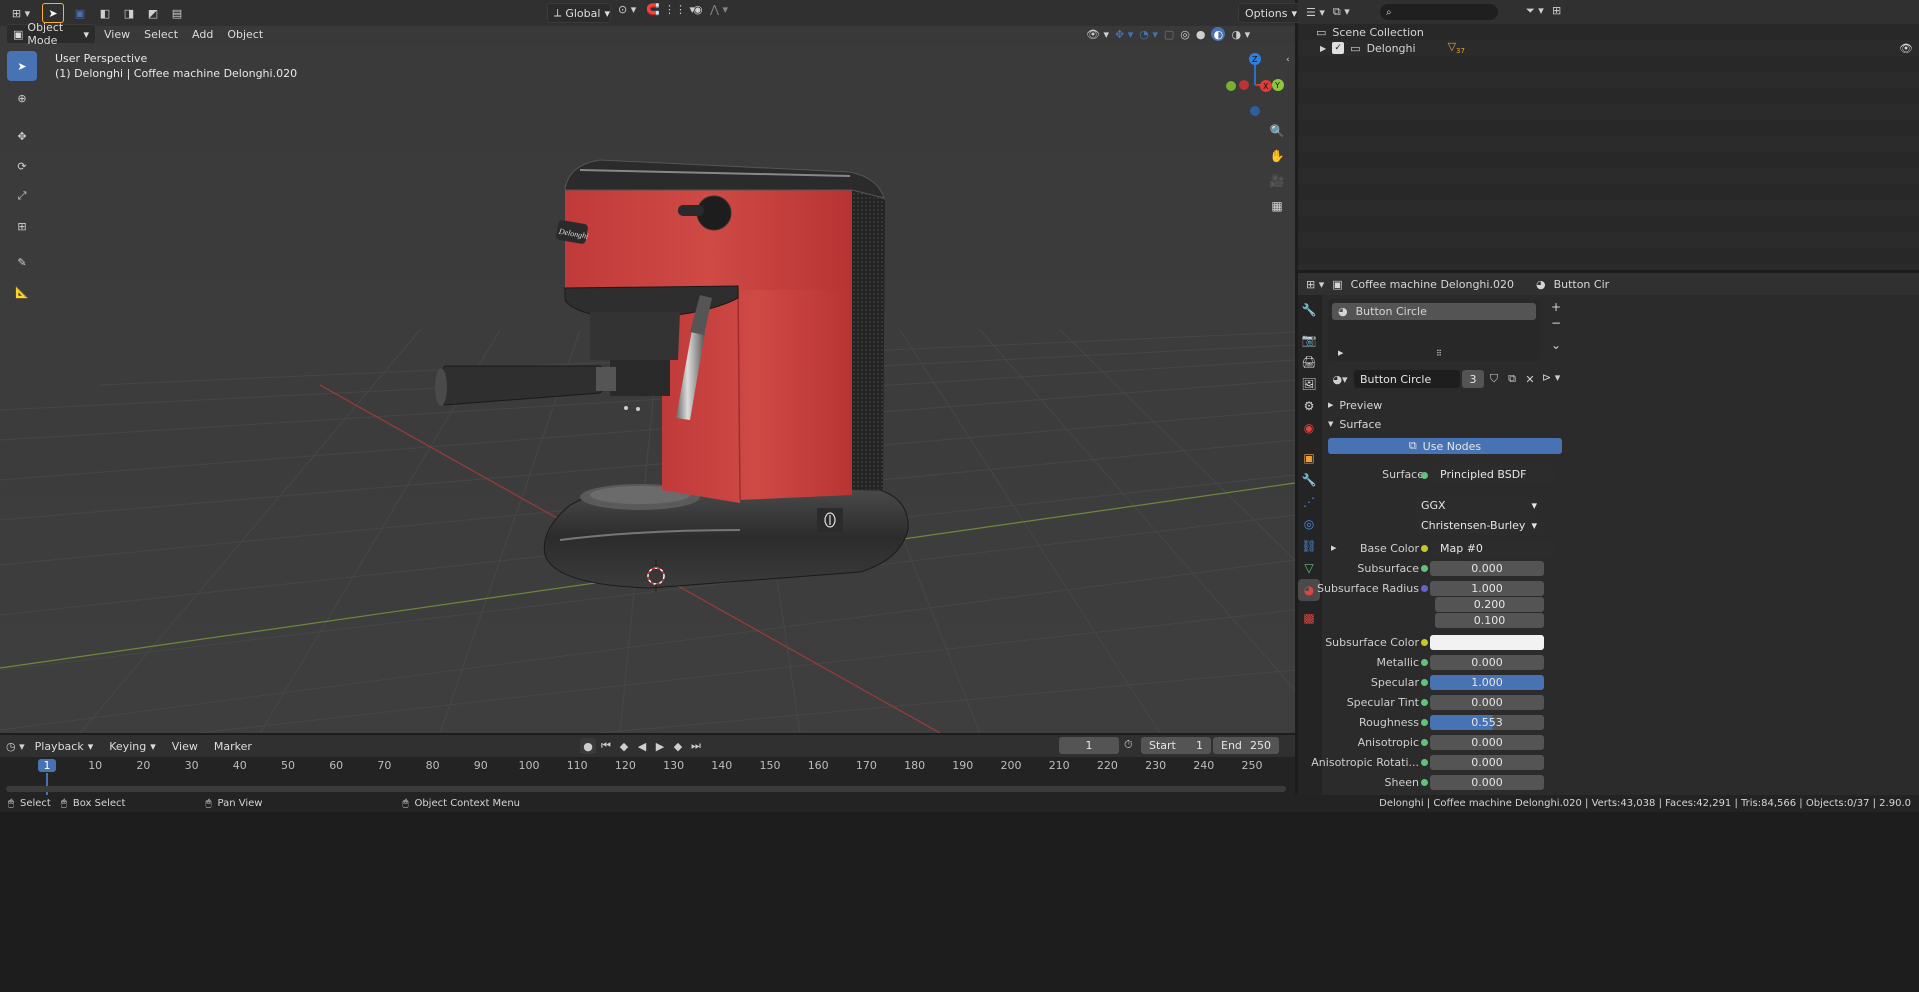  Describe the element at coordinates (1309, 428) in the screenshot. I see `world-tab-icon: ◉` at that location.